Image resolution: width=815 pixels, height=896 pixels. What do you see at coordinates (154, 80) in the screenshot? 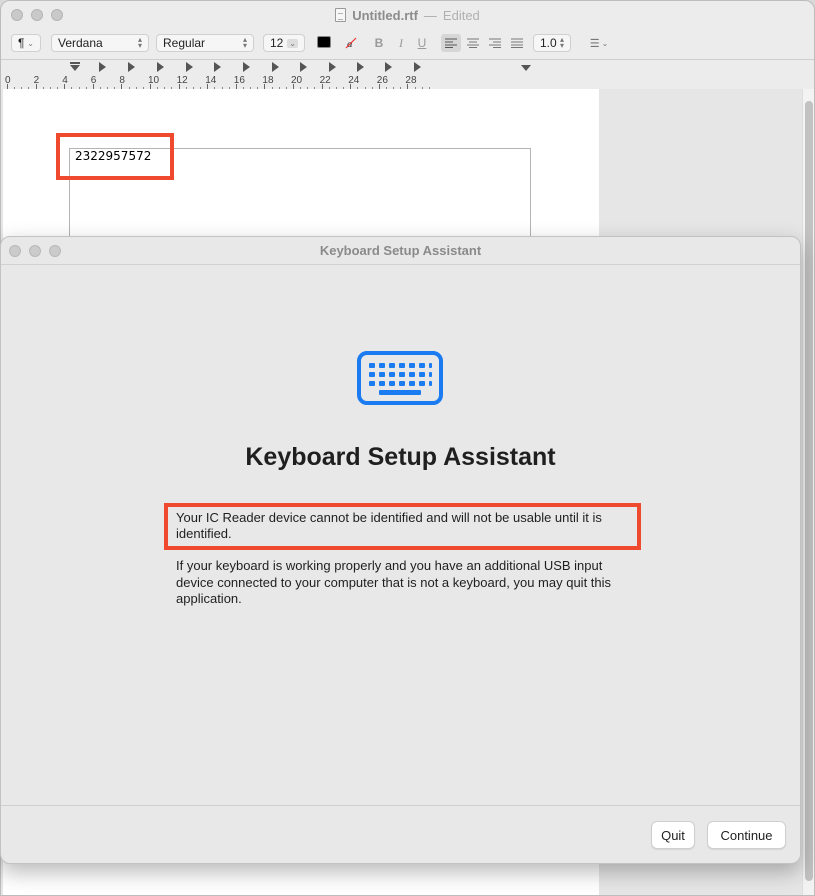
I see `ruler-label: 10` at bounding box center [154, 80].